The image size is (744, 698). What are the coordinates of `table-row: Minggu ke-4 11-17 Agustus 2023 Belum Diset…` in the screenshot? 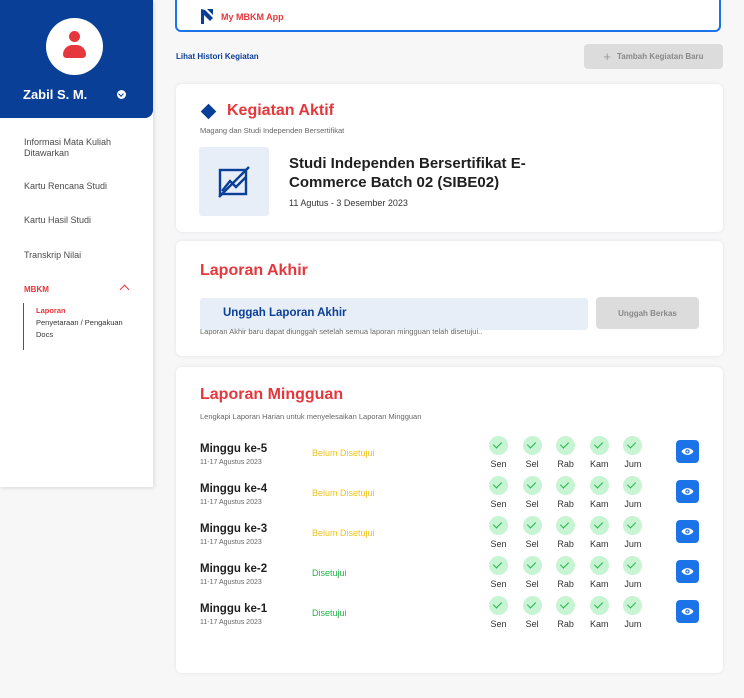 It's located at (450, 497).